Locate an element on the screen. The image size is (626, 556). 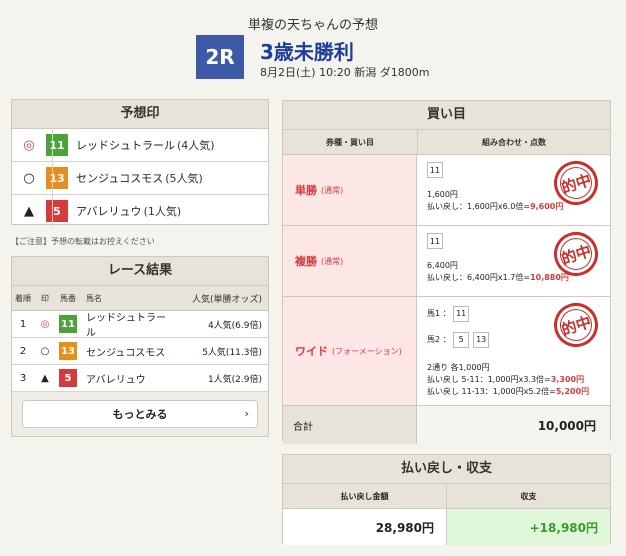
refund-formula: 払い戻し：1,600円x6.0倍= is located at coordinates (479, 206).